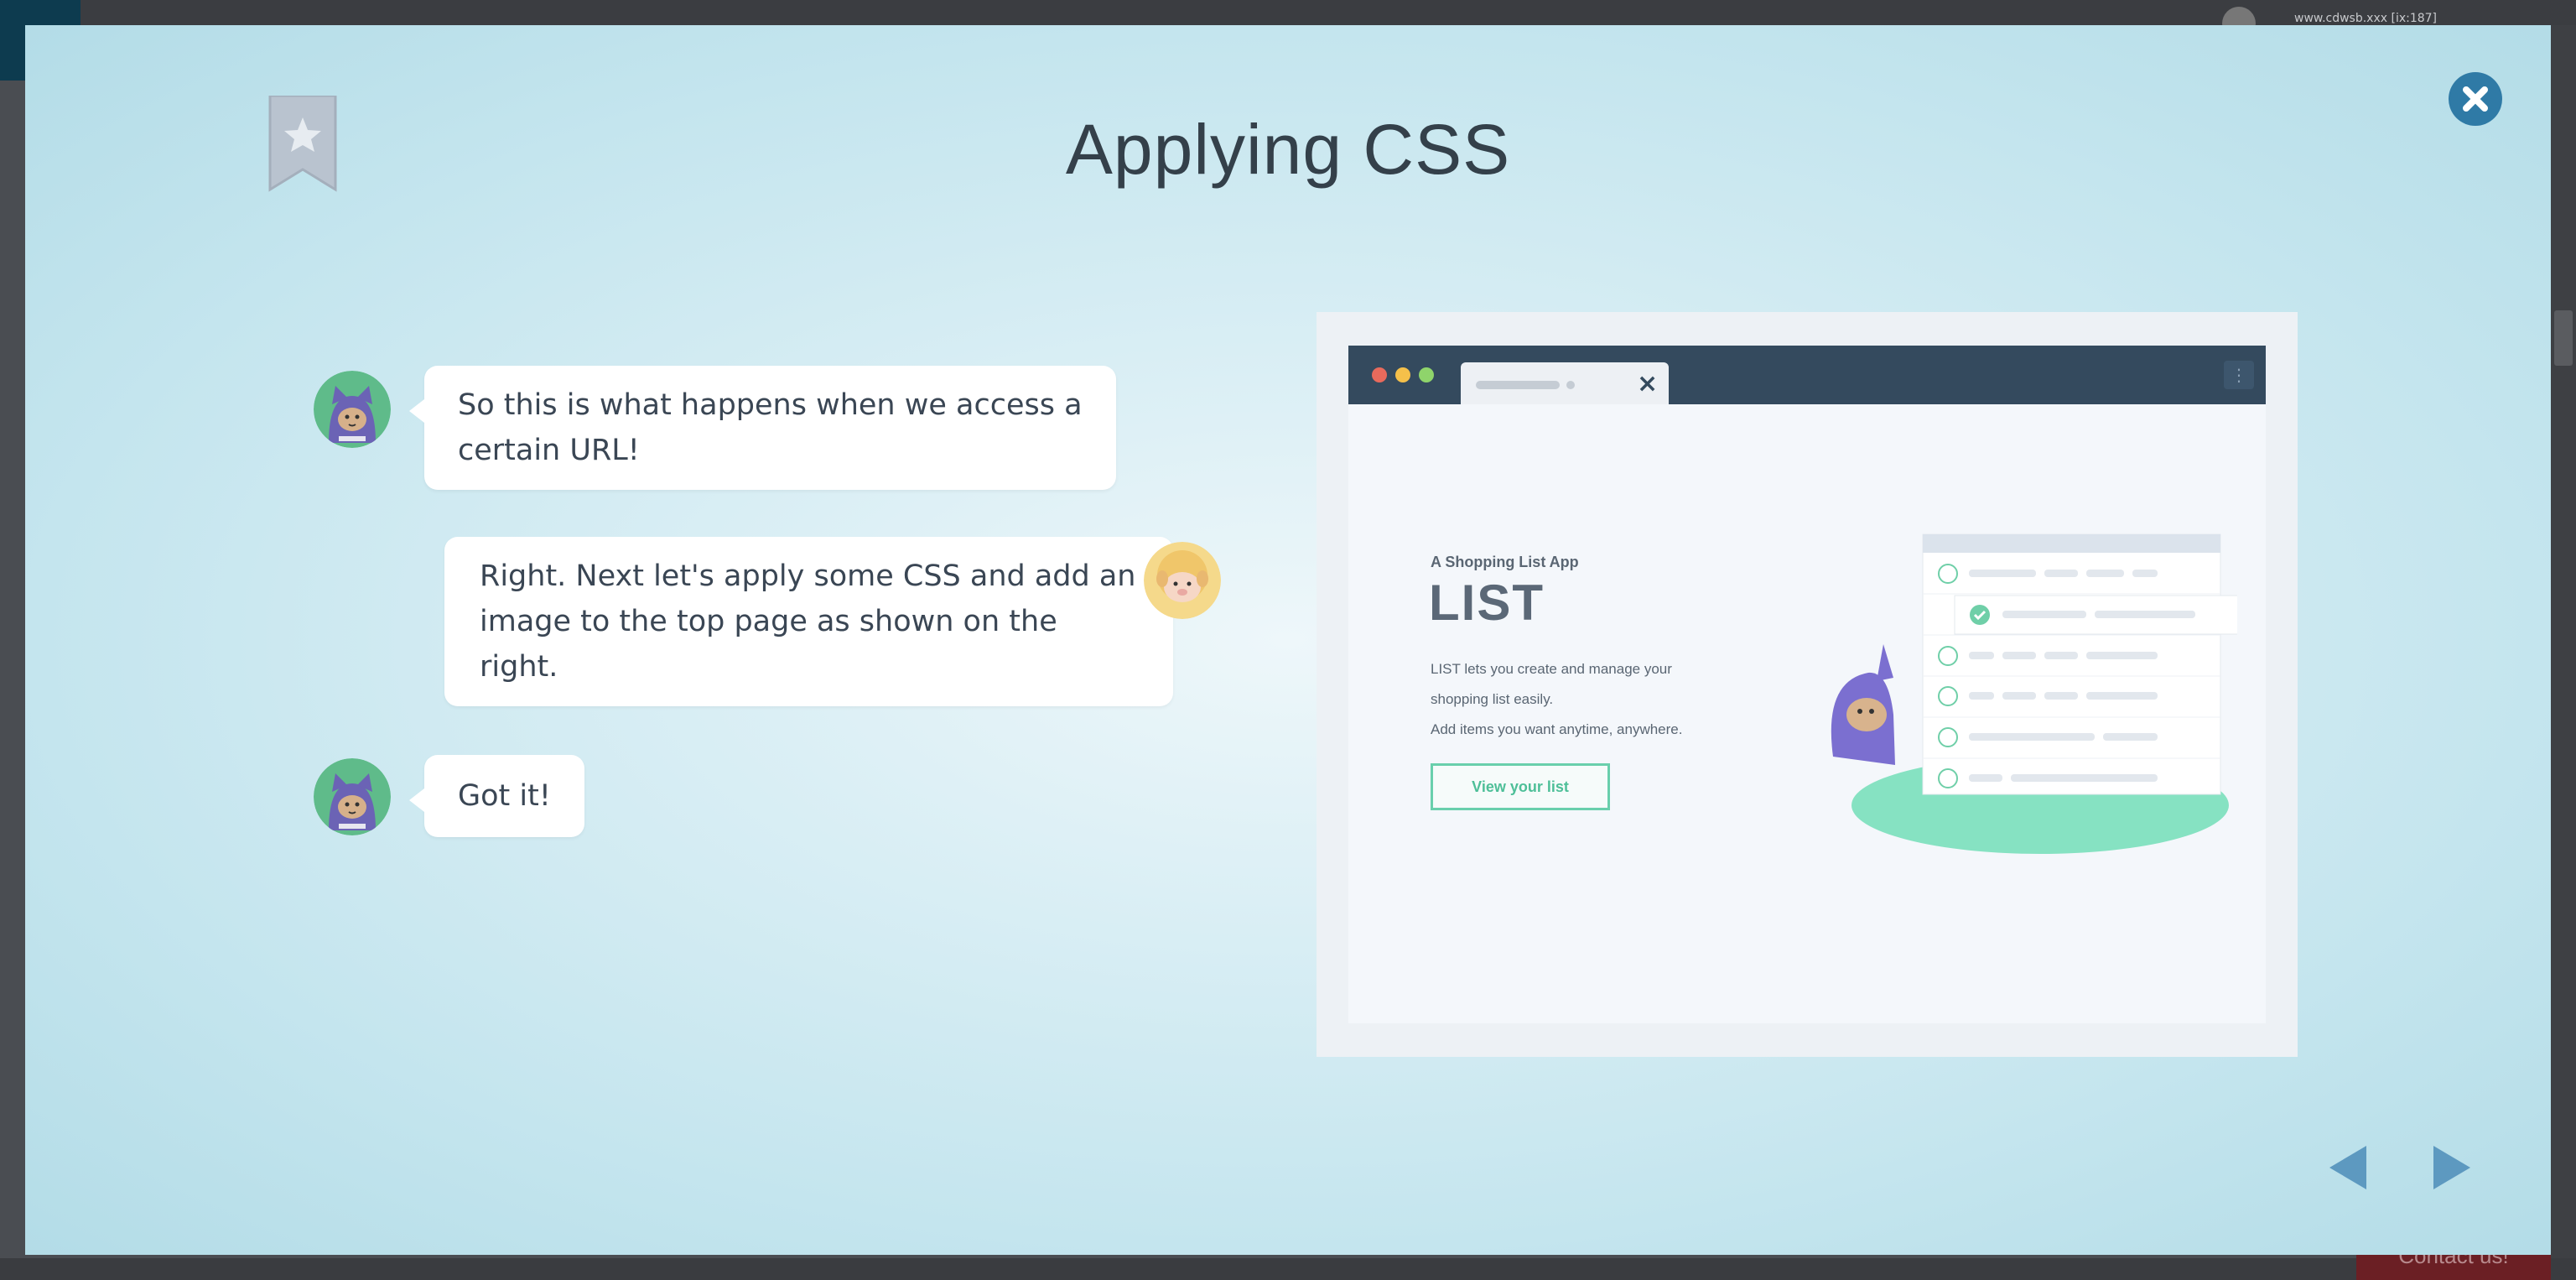 The height and width of the screenshot is (1280, 2576). I want to click on tab-close-icon: ×, so click(1648, 383).